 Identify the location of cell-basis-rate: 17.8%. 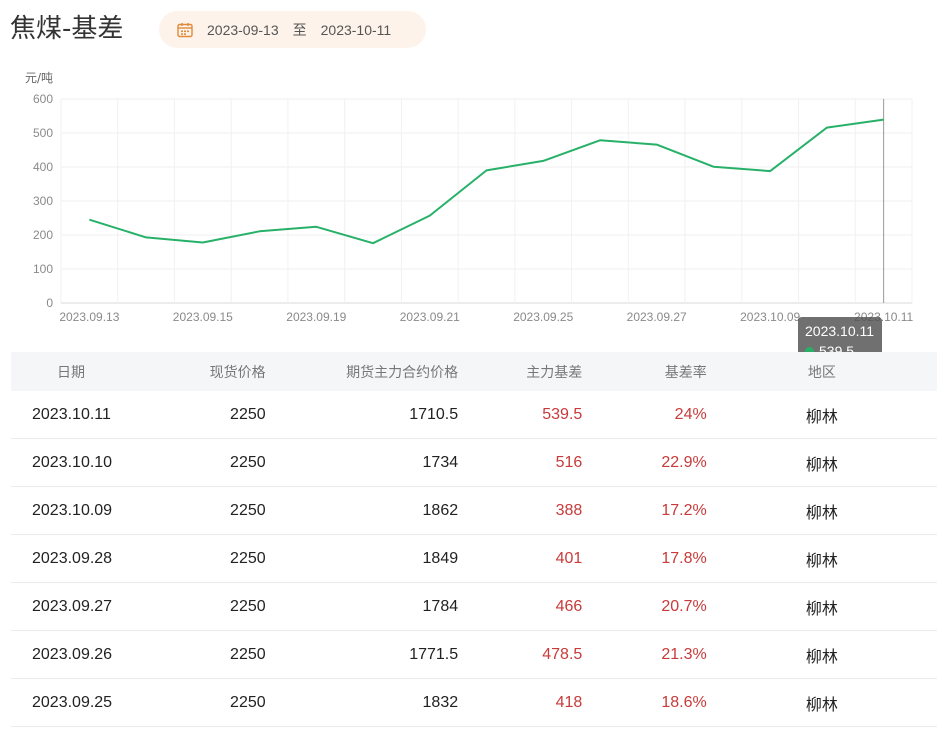
(644, 558).